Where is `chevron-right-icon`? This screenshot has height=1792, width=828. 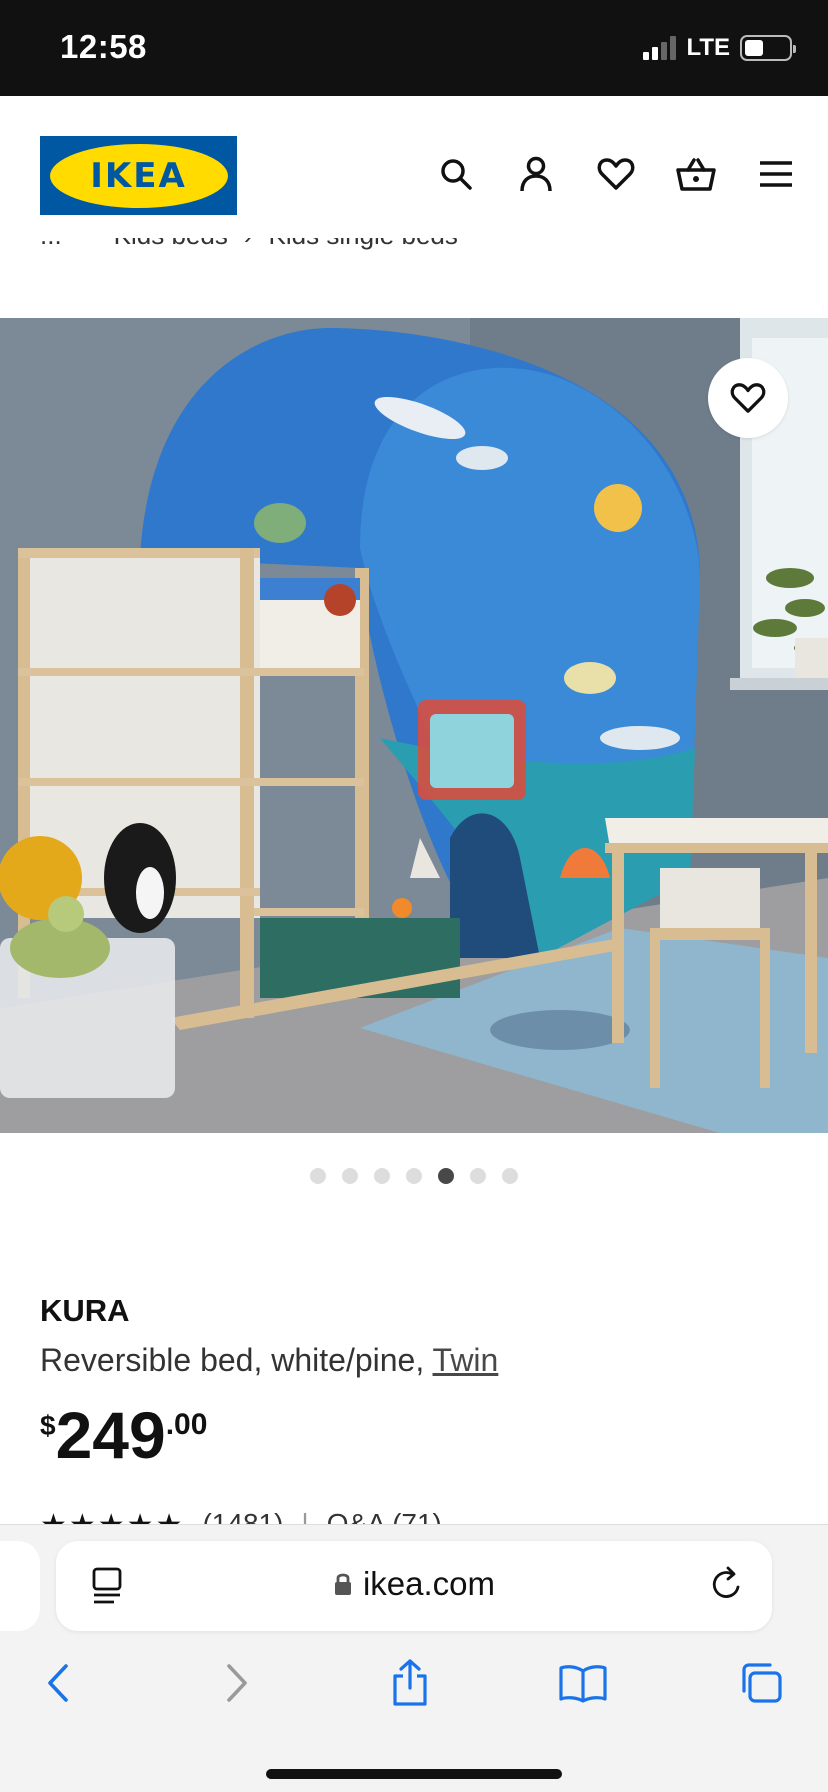 chevron-right-icon is located at coordinates (237, 1683).